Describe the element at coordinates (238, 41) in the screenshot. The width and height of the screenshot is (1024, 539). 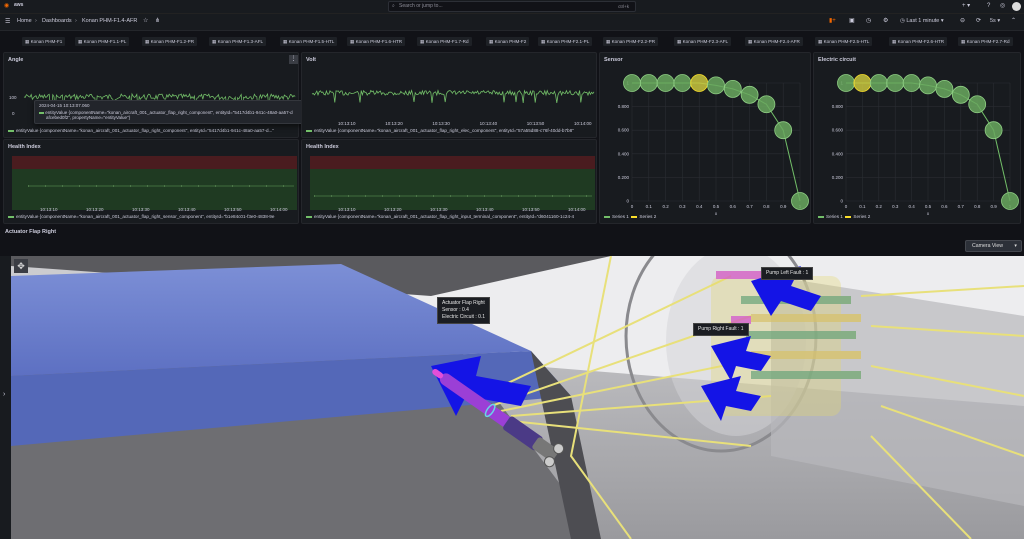
I see `dashboard-link: ▦ Konan PHM-F1.3-AFL` at that location.